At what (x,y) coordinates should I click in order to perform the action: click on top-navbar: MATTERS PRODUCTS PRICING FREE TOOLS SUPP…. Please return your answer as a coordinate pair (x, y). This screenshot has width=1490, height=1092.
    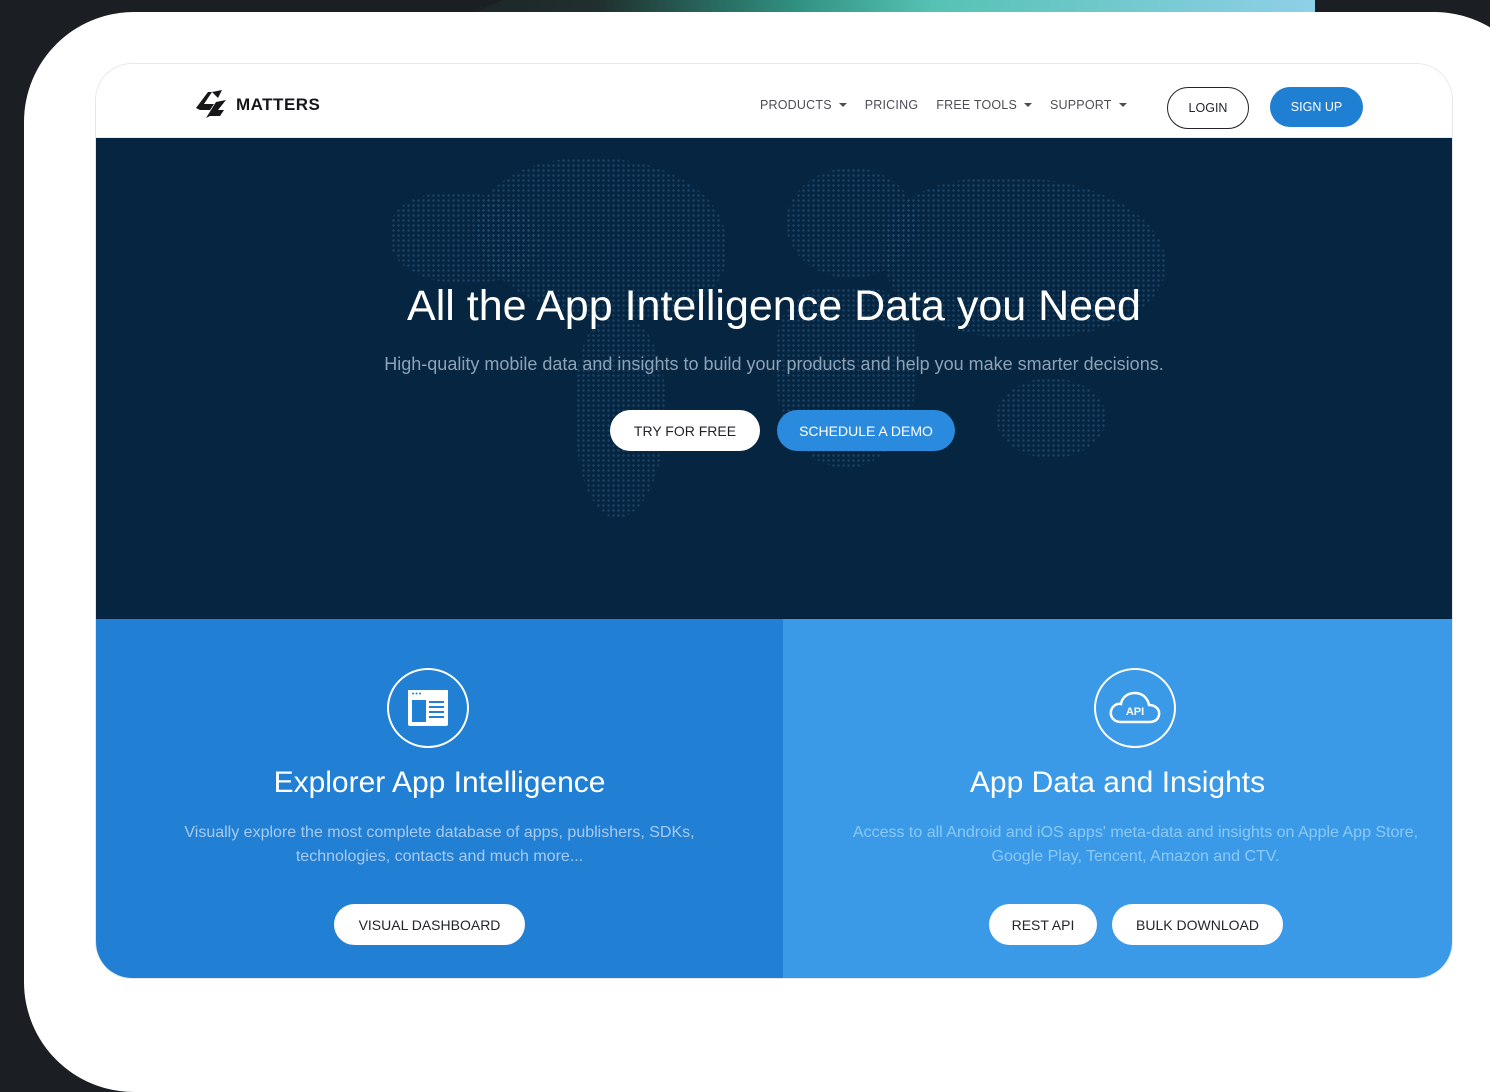
    Looking at the image, I should click on (774, 101).